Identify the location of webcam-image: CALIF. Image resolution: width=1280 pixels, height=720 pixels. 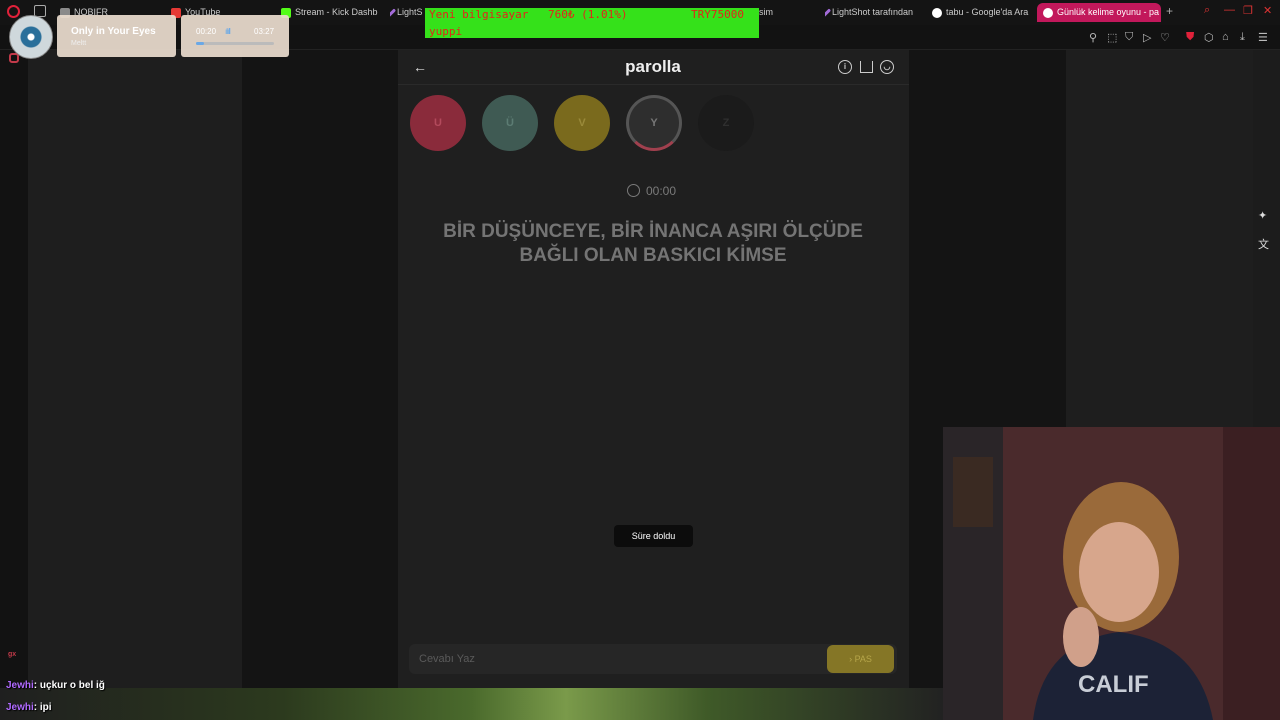
(1111, 573).